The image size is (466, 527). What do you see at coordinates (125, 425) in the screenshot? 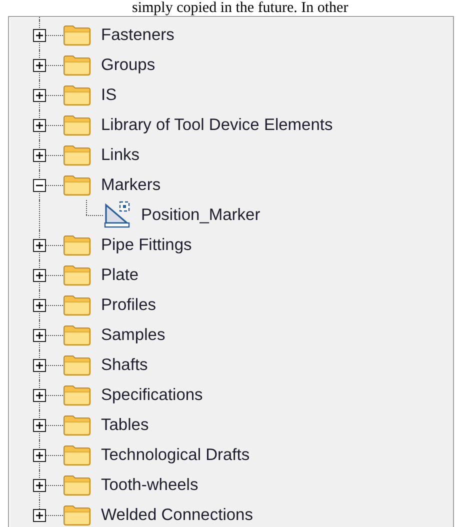
I see `tree-item: Tables` at bounding box center [125, 425].